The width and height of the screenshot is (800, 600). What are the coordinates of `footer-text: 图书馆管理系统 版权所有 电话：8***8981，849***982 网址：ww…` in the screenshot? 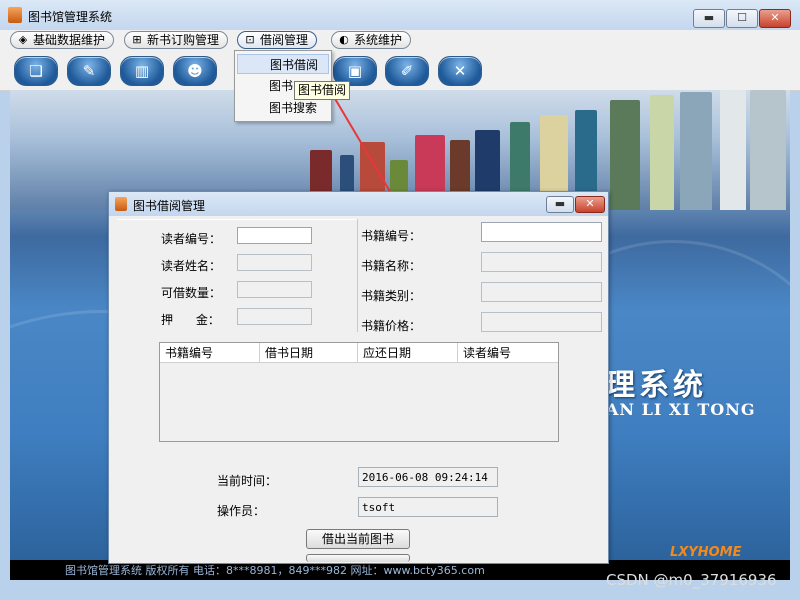 It's located at (275, 570).